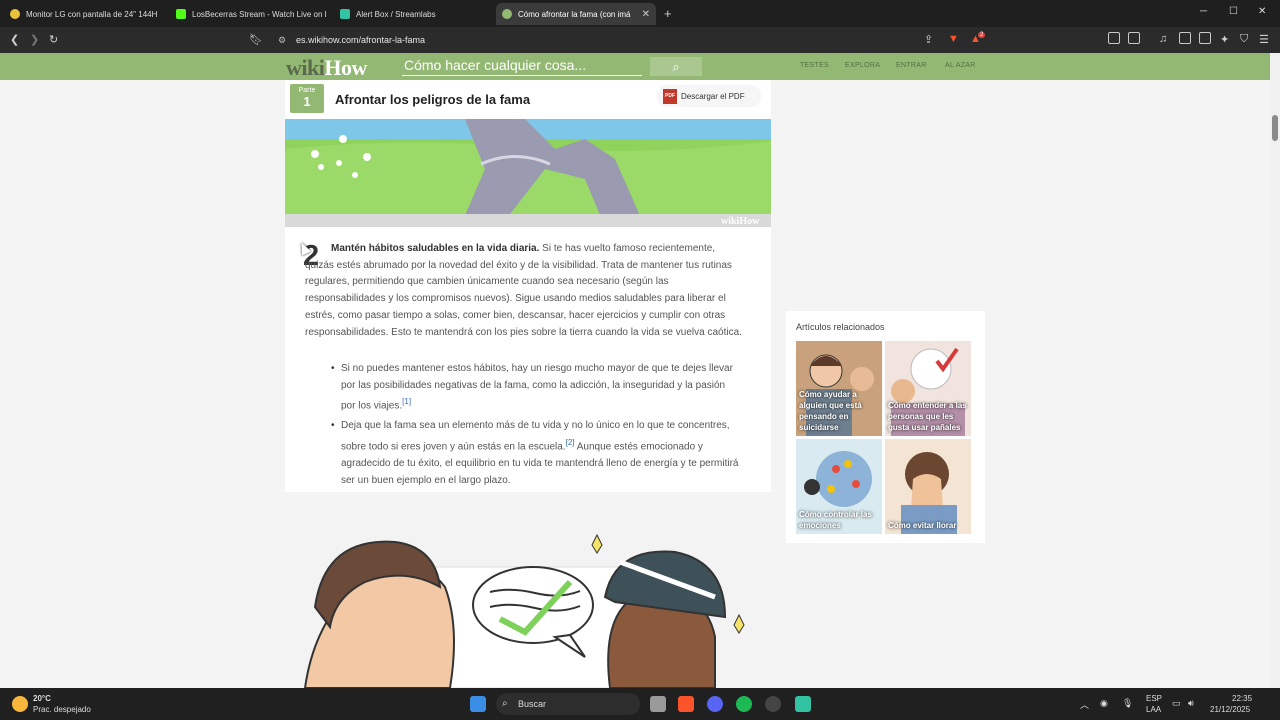  Describe the element at coordinates (283, 40) in the screenshot. I see `site-info-icon: ⚙` at that location.